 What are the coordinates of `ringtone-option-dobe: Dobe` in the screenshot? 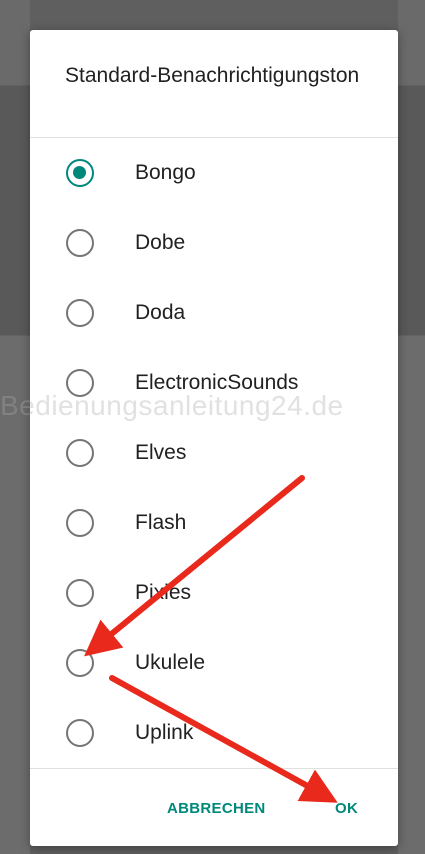 It's located at (214, 243).